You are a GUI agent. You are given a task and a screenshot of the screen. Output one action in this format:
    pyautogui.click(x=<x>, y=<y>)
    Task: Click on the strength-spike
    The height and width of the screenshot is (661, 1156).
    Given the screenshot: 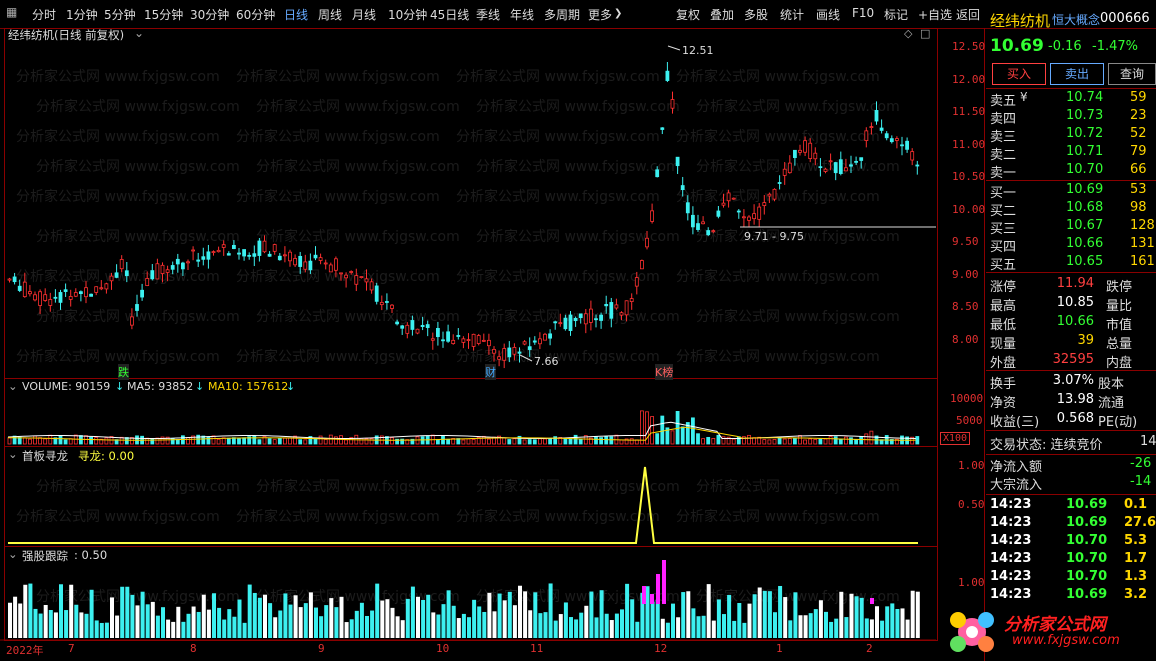 What is the action you would take?
    pyautogui.click(x=664, y=582)
    